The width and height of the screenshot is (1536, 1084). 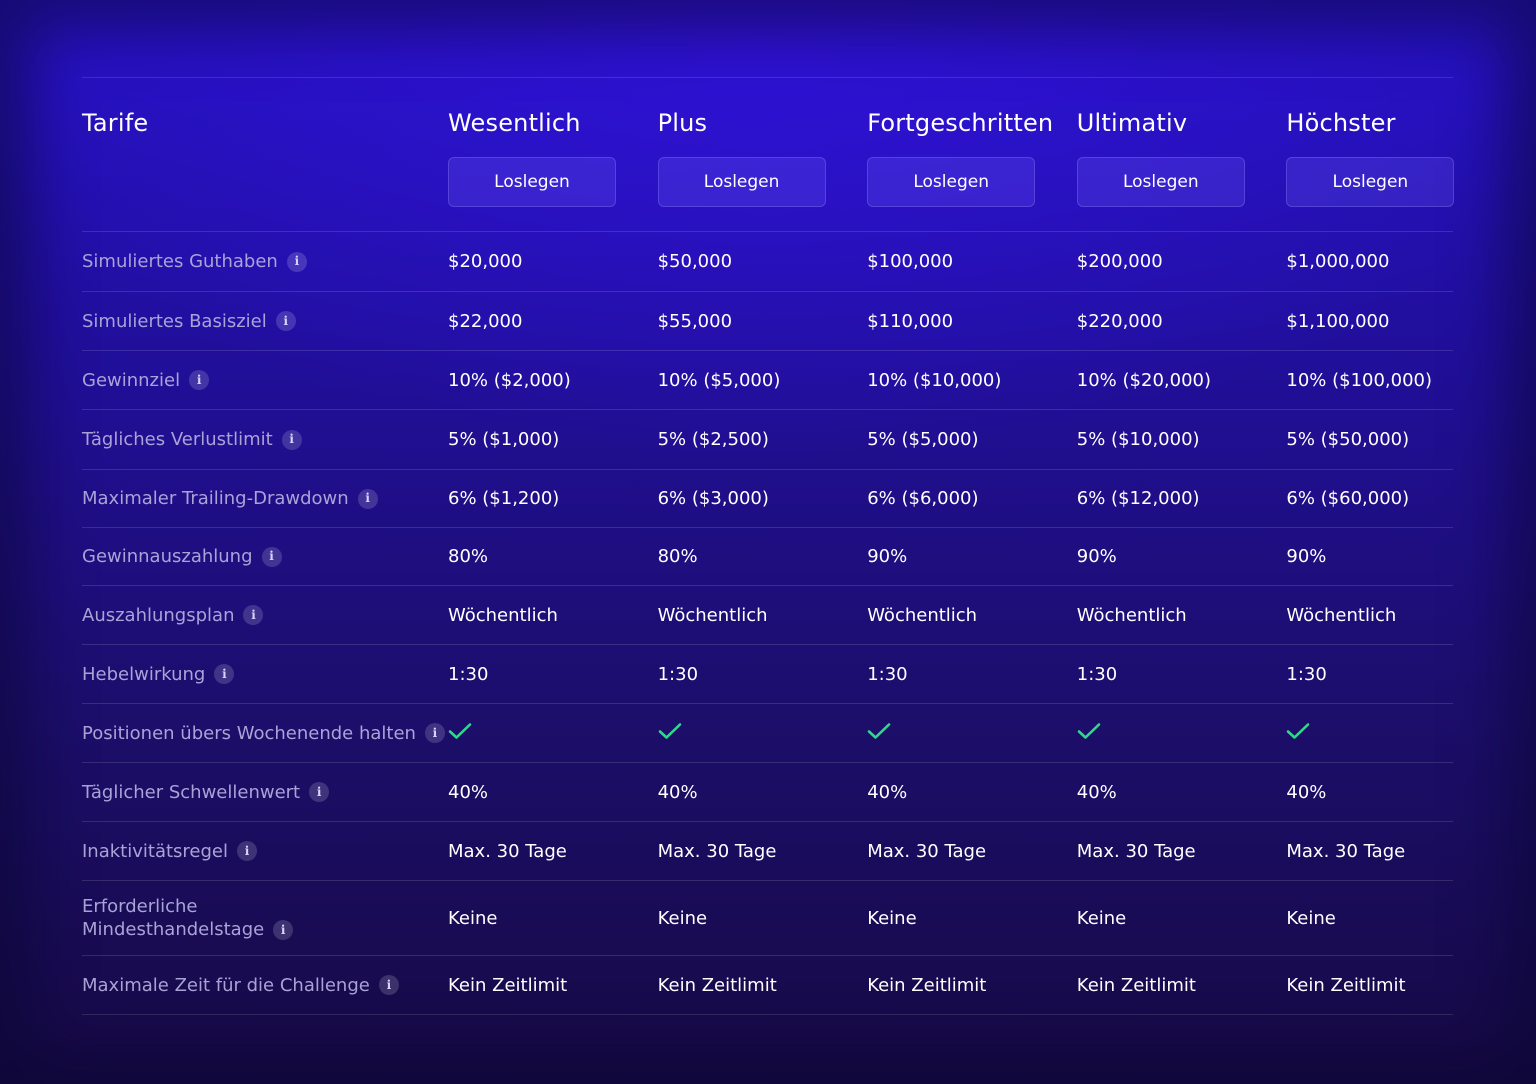 What do you see at coordinates (972, 154) in the screenshot?
I see `plan-column-fortgeschritten: Fortgeschritten Loslegen` at bounding box center [972, 154].